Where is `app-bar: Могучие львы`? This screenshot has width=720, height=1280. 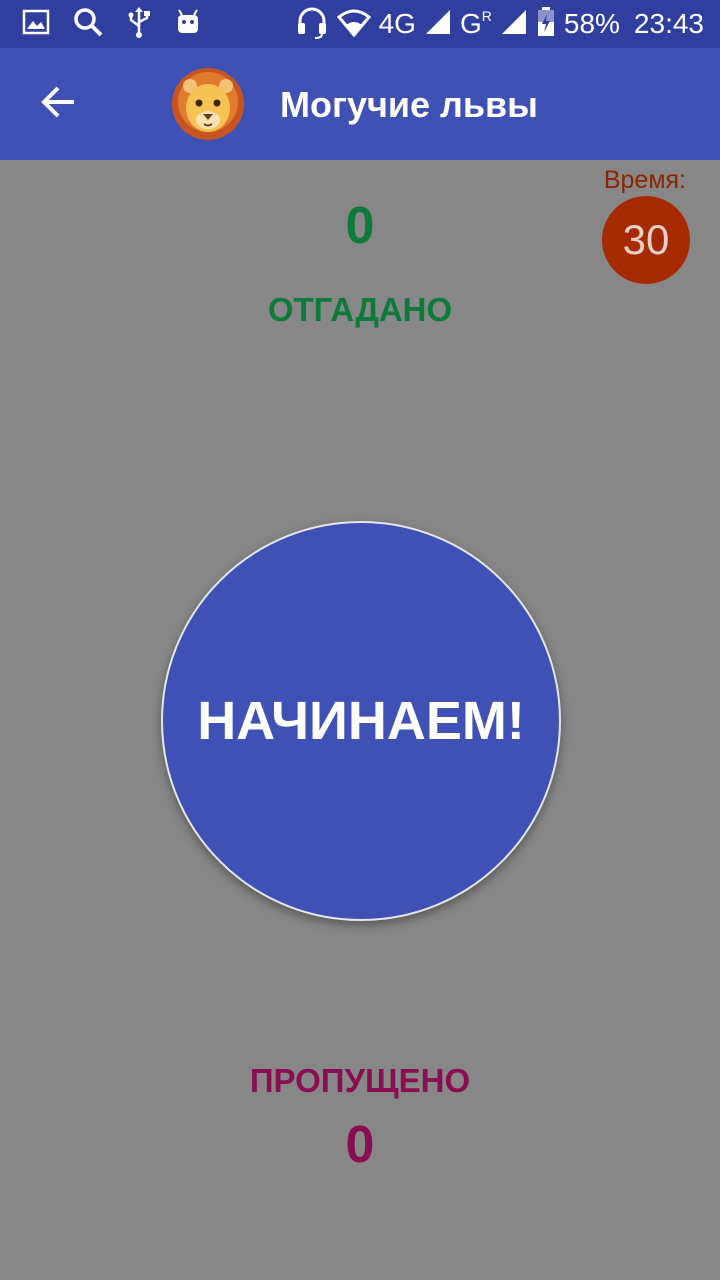 app-bar: Могучие львы is located at coordinates (360, 104).